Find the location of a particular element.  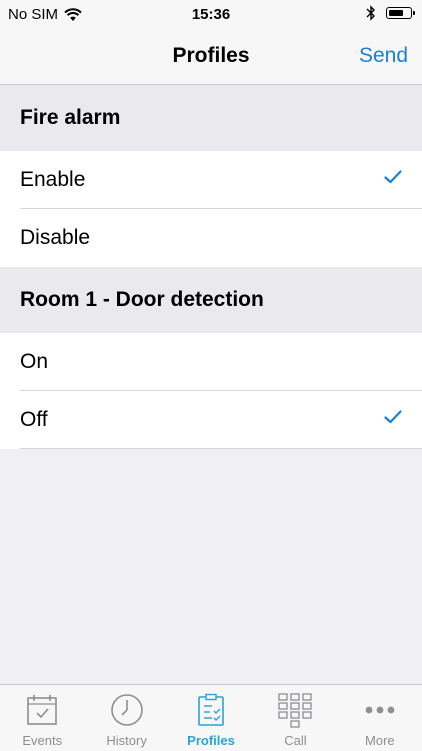

battery-icon is located at coordinates (400, 13).